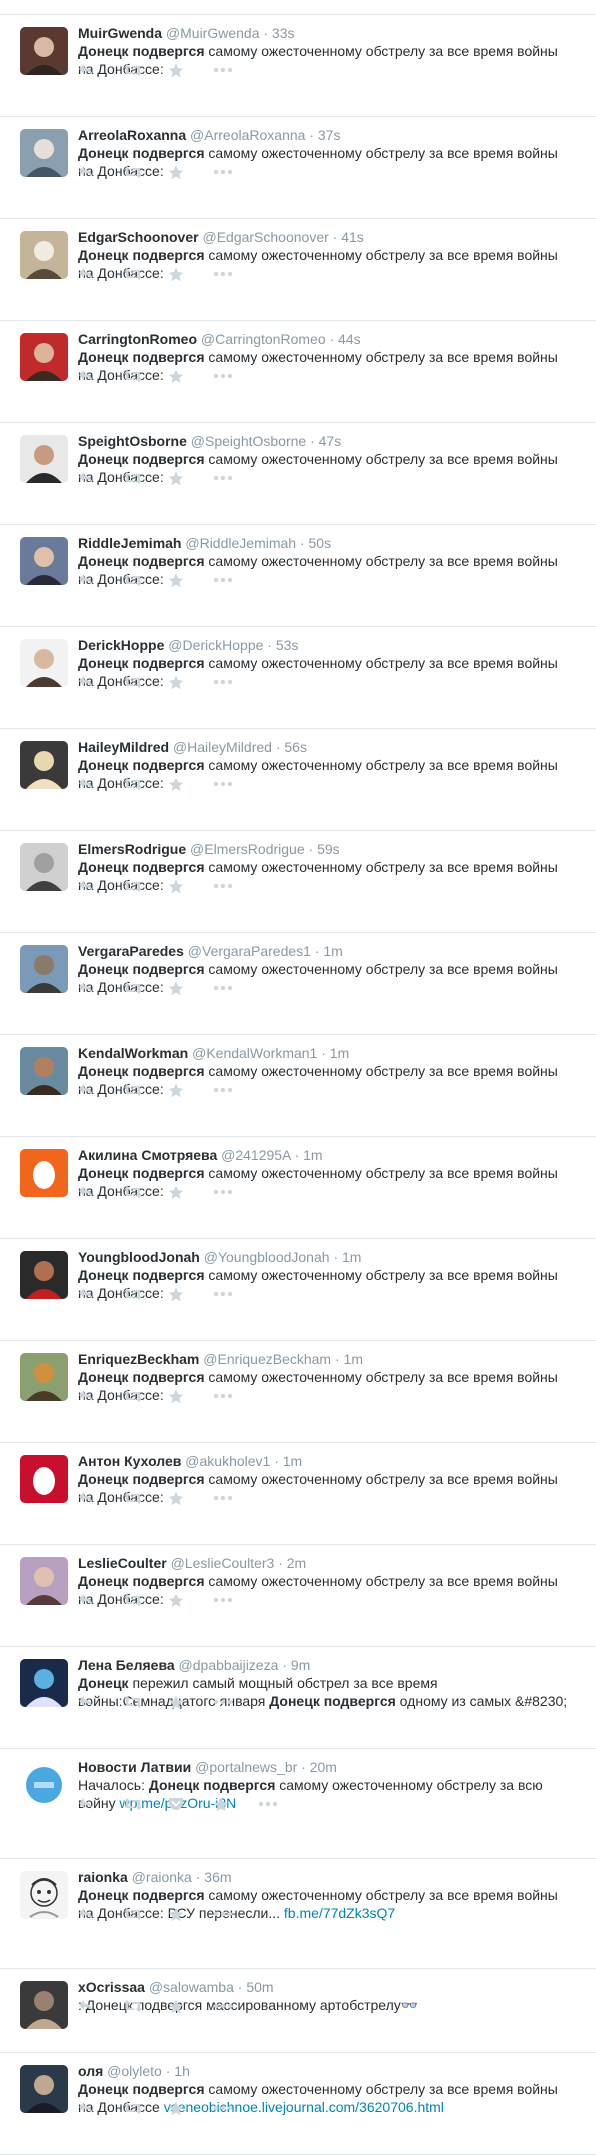 This screenshot has width=596, height=2155. I want to click on tweet-username: @ElmersRodrigue, so click(247, 849).